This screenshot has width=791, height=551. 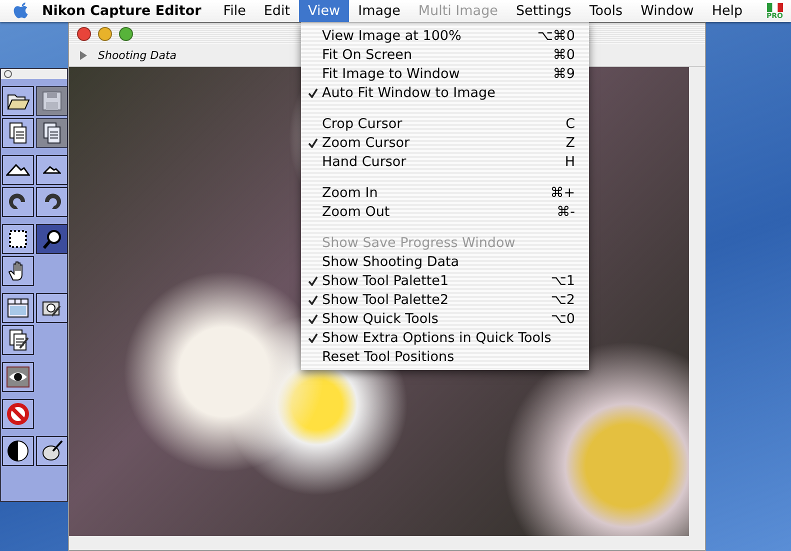 What do you see at coordinates (606, 11) in the screenshot?
I see `menu-title: Tools` at bounding box center [606, 11].